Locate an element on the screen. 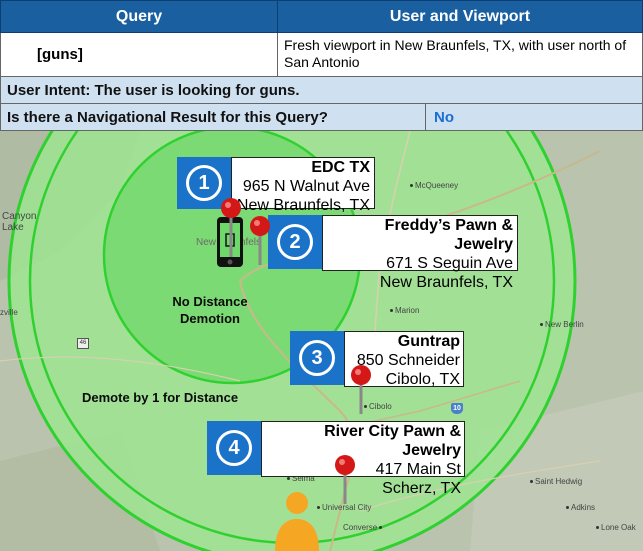  interstate-10-shield: 10 is located at coordinates (457, 408).